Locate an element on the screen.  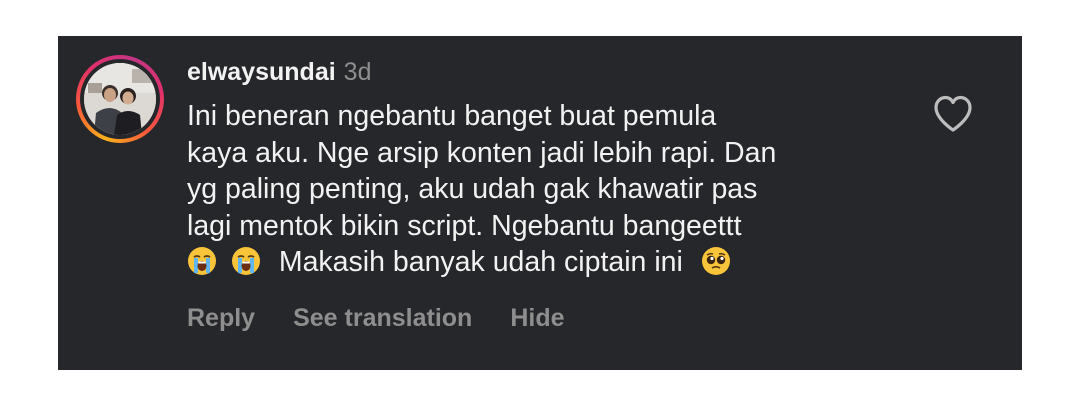
comment-line: Ini beneran ngebantu banget buat pemula is located at coordinates (452, 116).